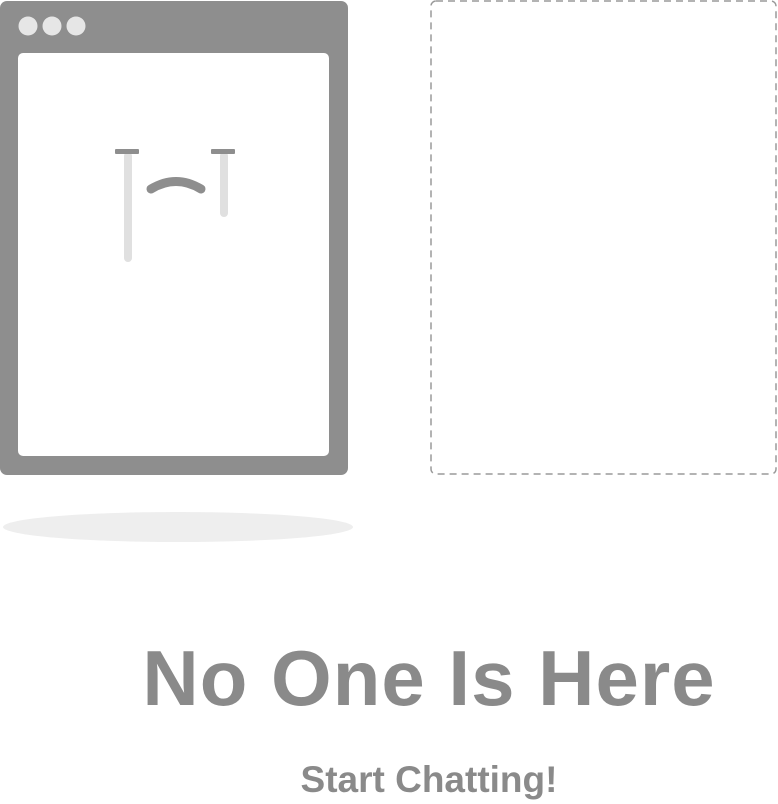  What do you see at coordinates (223, 151) in the screenshot?
I see `right-eye` at bounding box center [223, 151].